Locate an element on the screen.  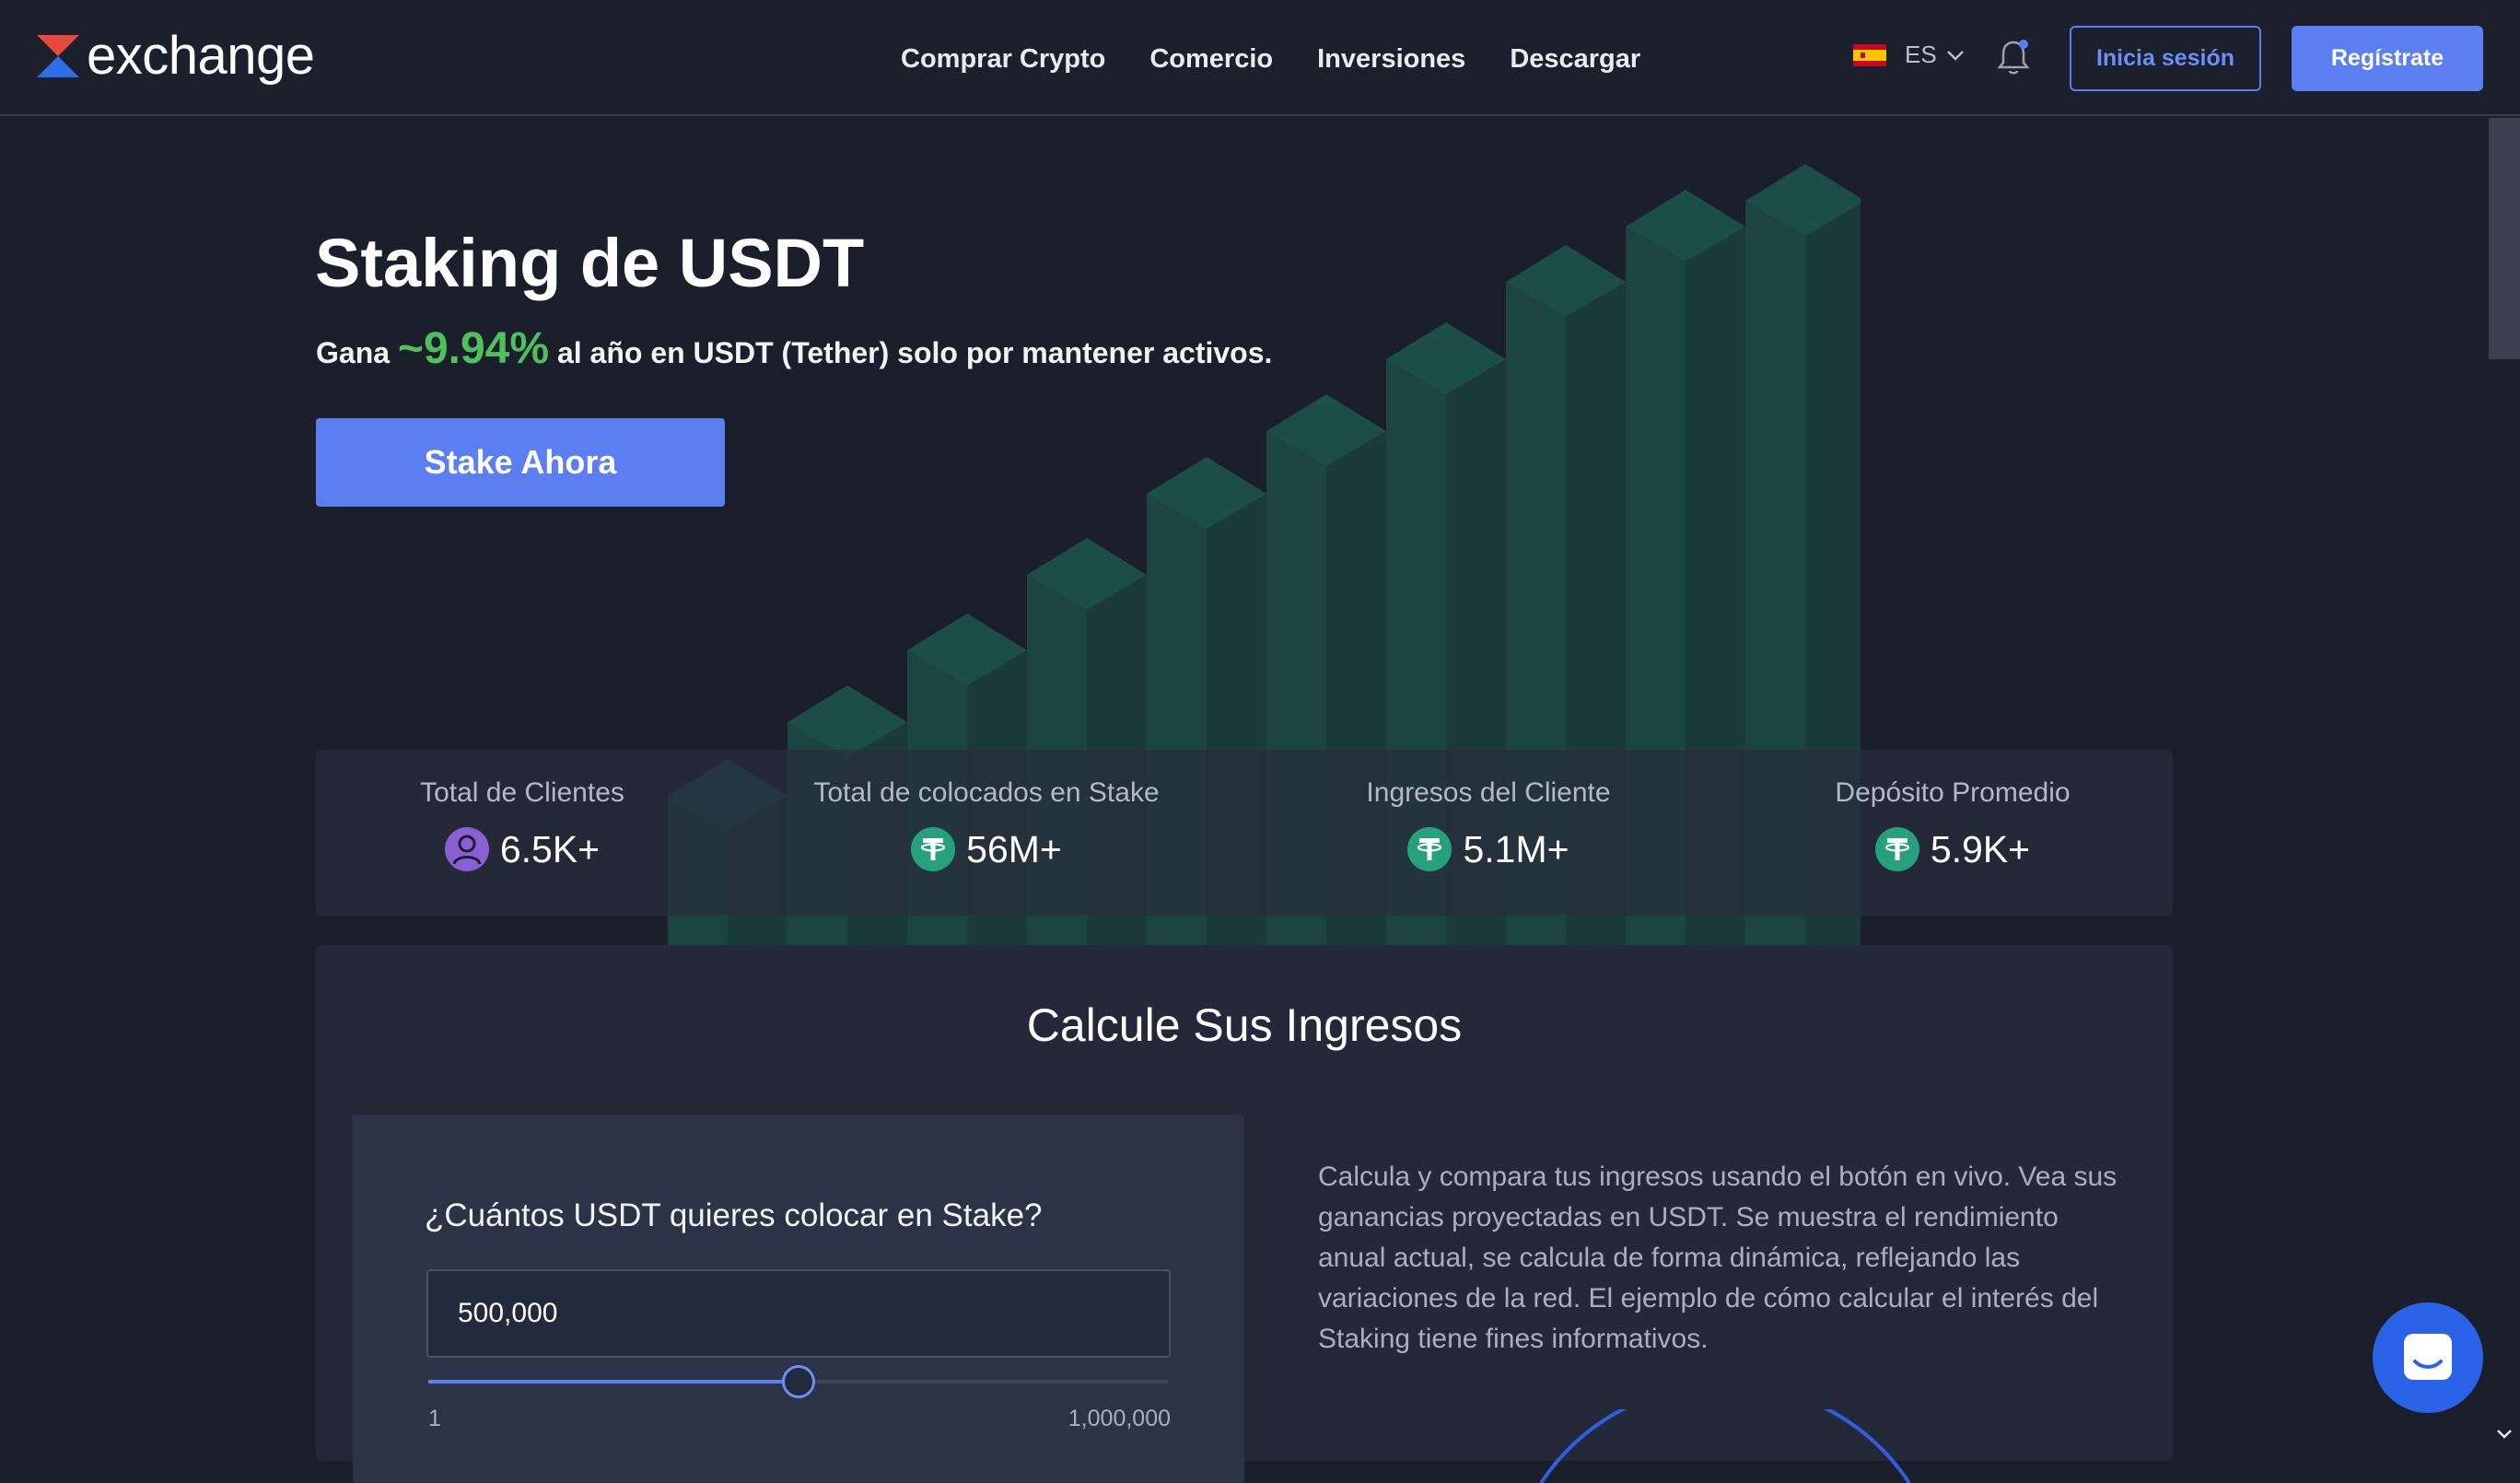
logo: exchange is located at coordinates (176, 56).